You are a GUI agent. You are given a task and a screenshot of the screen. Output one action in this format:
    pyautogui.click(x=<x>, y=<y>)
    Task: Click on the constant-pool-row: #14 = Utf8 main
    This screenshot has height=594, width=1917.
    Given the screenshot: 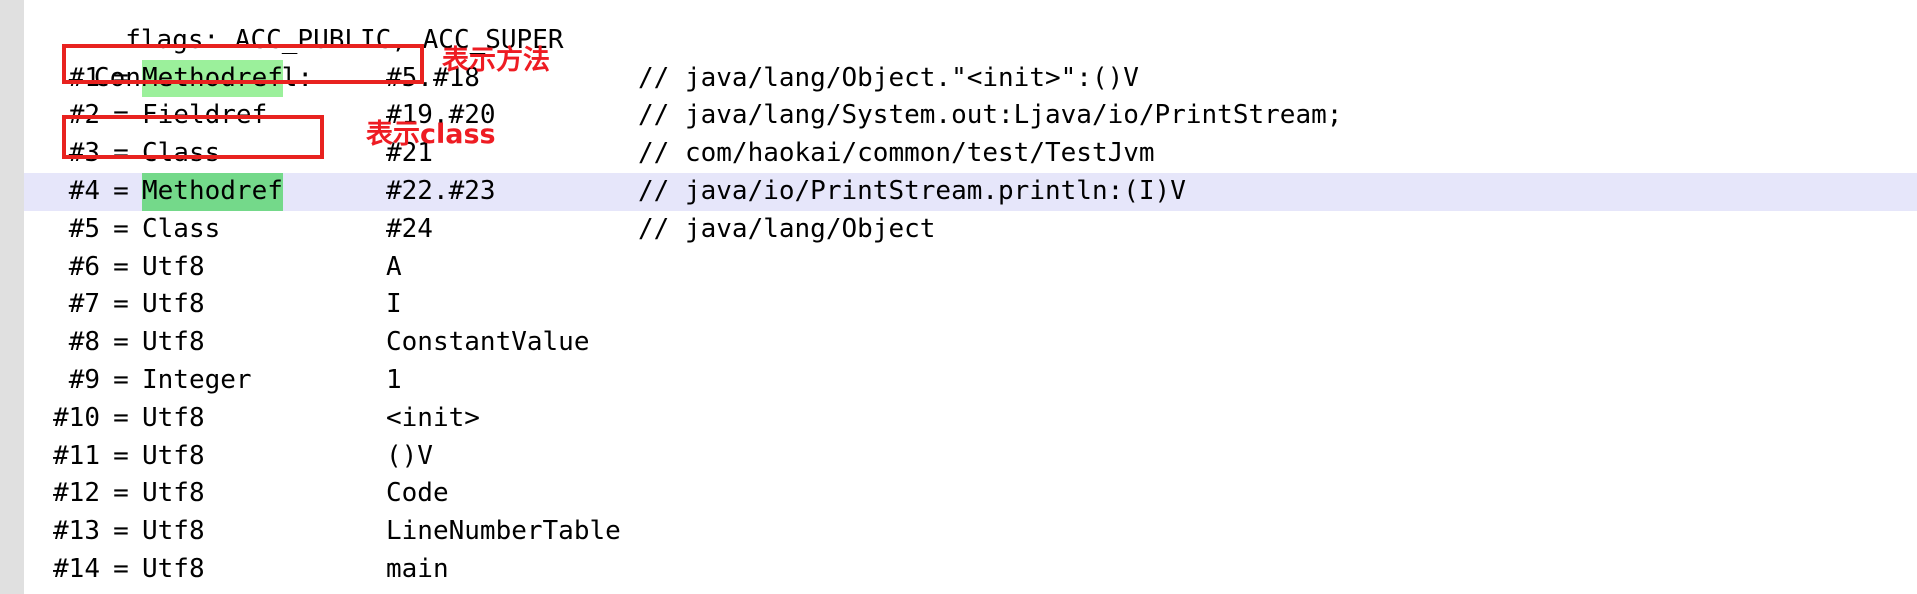 What is the action you would take?
    pyautogui.click(x=958, y=570)
    